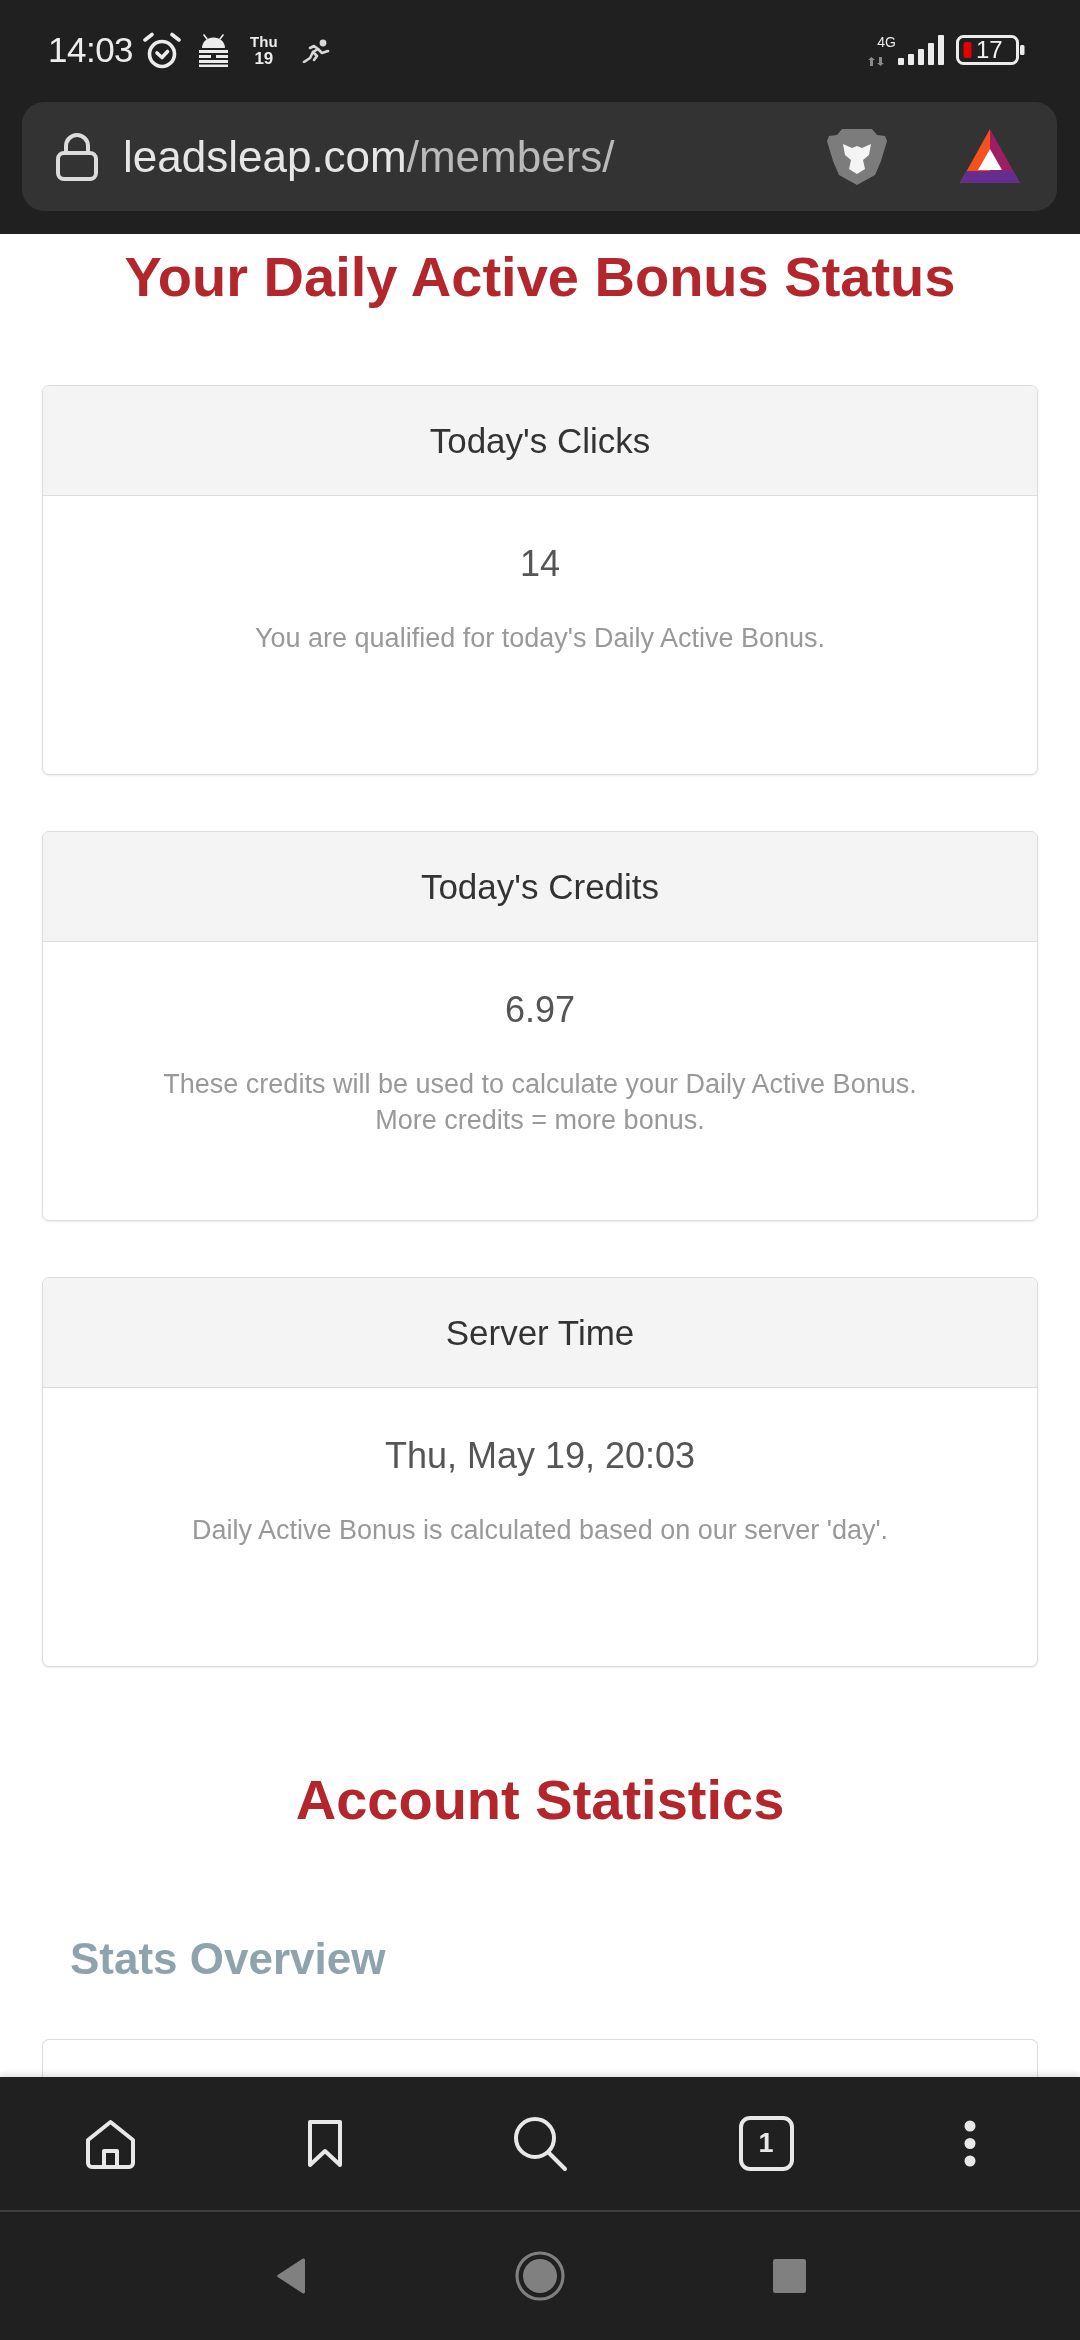 This screenshot has width=1080, height=2340. Describe the element at coordinates (886, 41) in the screenshot. I see `network-type-text: 4G` at that location.